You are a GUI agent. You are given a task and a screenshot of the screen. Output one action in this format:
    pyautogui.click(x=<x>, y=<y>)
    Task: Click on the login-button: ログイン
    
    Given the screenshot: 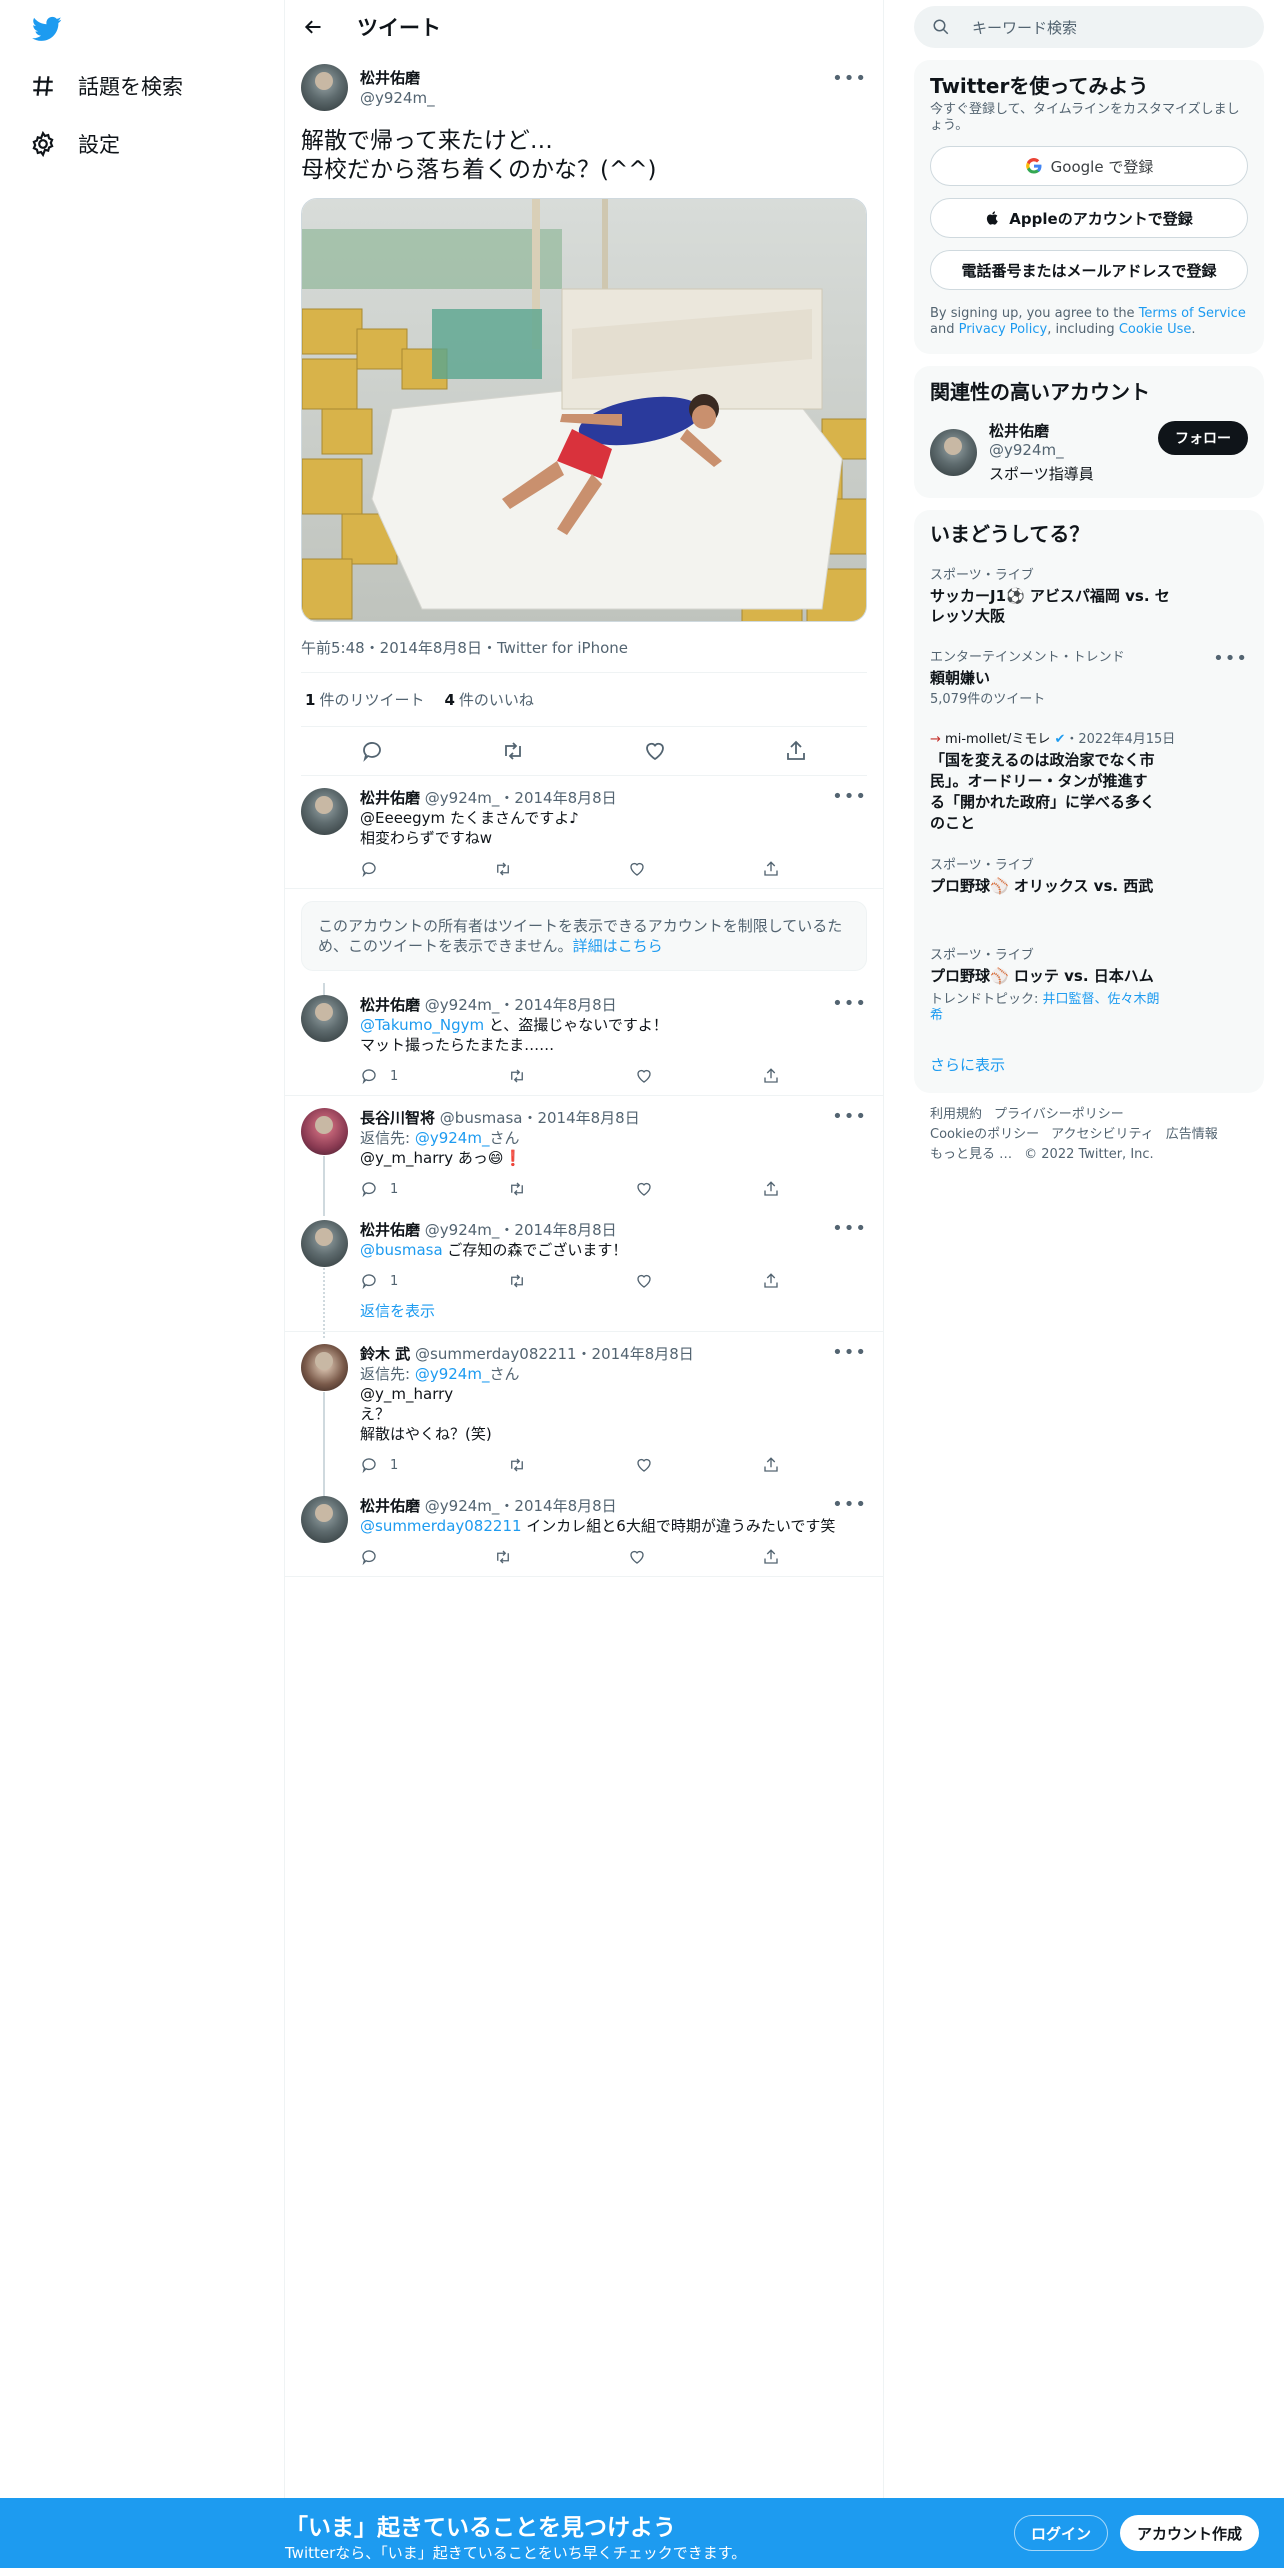 What is the action you would take?
    pyautogui.click(x=1061, y=2533)
    